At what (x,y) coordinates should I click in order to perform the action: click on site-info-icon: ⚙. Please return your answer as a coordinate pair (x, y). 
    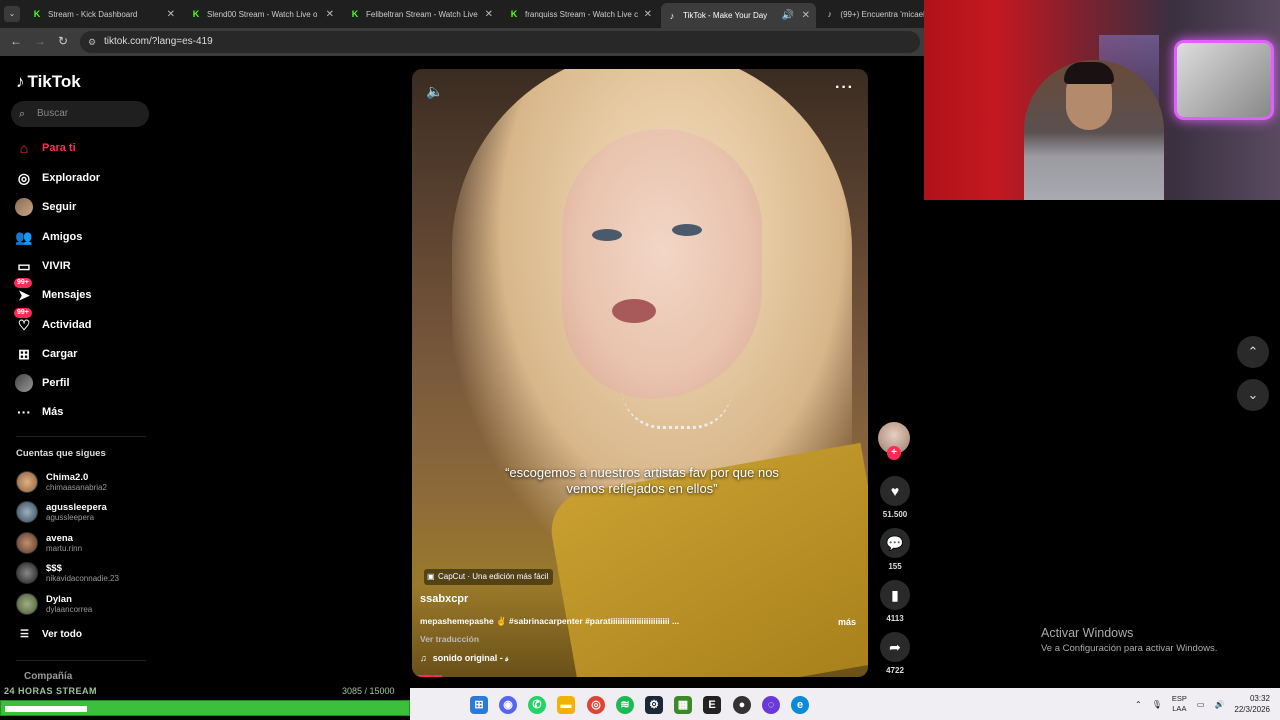
    Looking at the image, I should click on (92, 42).